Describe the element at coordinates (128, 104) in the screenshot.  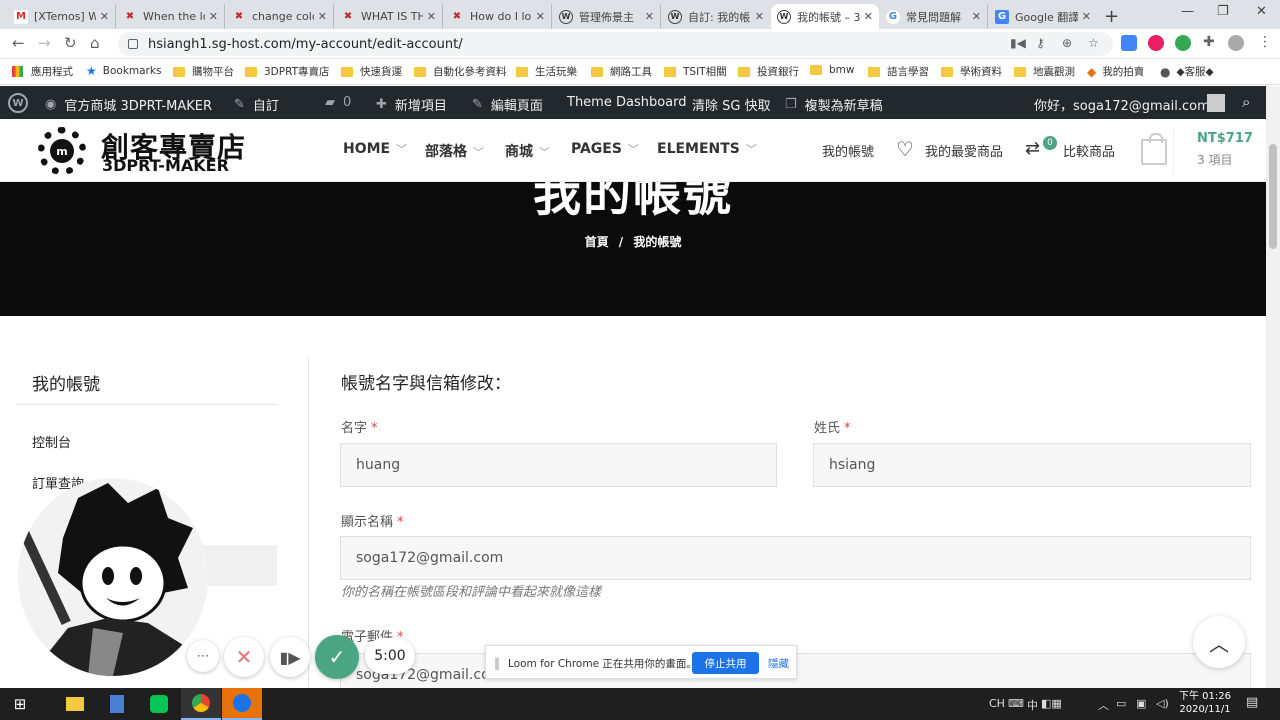
I see `wp-site-name: ◉ 官方商城 3DPRT-MAKER` at that location.